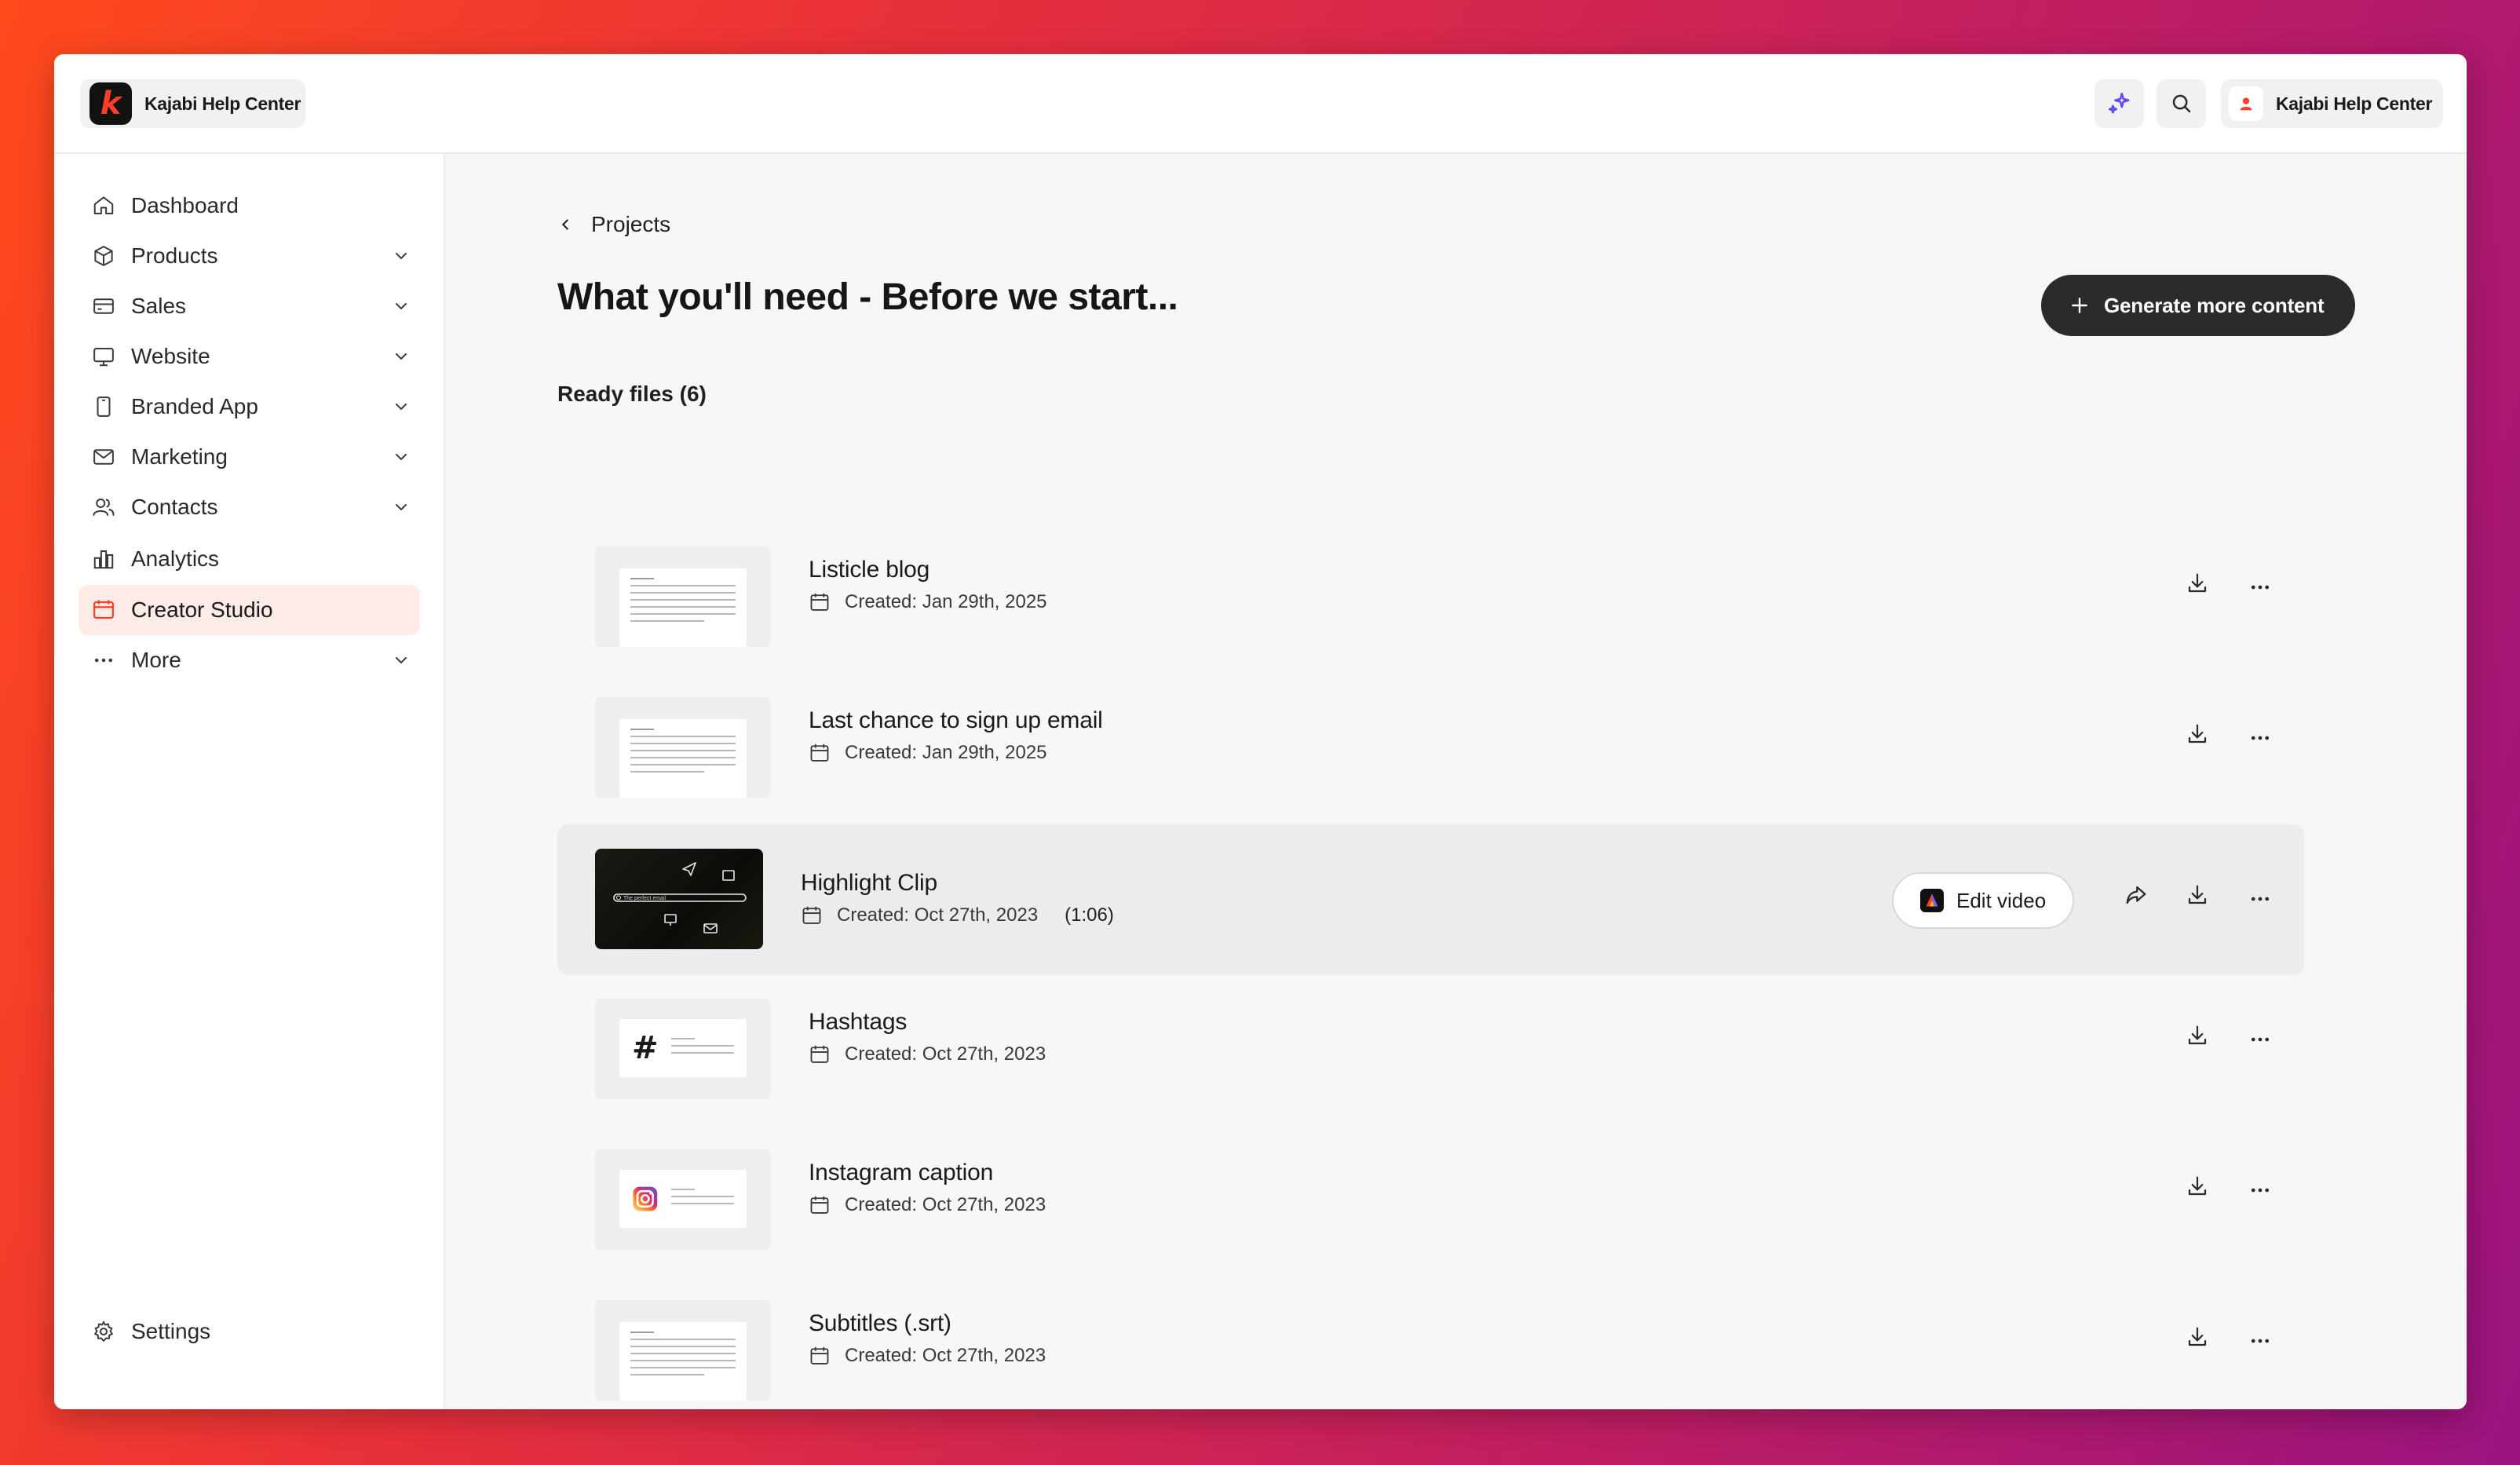 The width and height of the screenshot is (2520, 1465). I want to click on chevron-left-icon, so click(565, 224).